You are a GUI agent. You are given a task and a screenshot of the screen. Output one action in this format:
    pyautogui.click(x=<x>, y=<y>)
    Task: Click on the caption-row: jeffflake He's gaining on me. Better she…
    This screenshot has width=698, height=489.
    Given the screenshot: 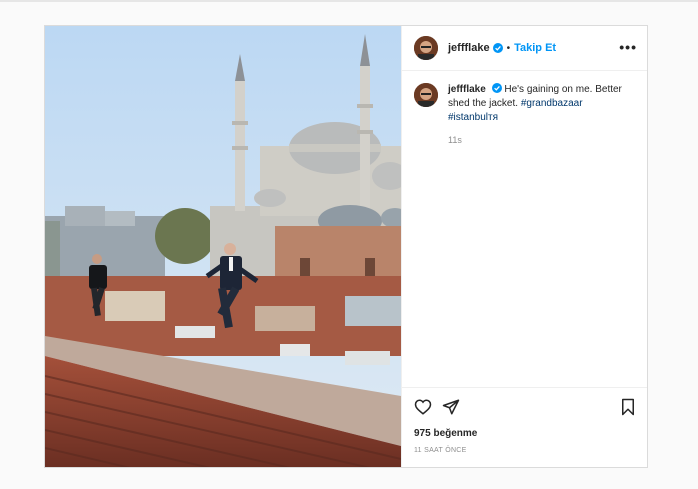 What is the action you would take?
    pyautogui.click(x=524, y=98)
    